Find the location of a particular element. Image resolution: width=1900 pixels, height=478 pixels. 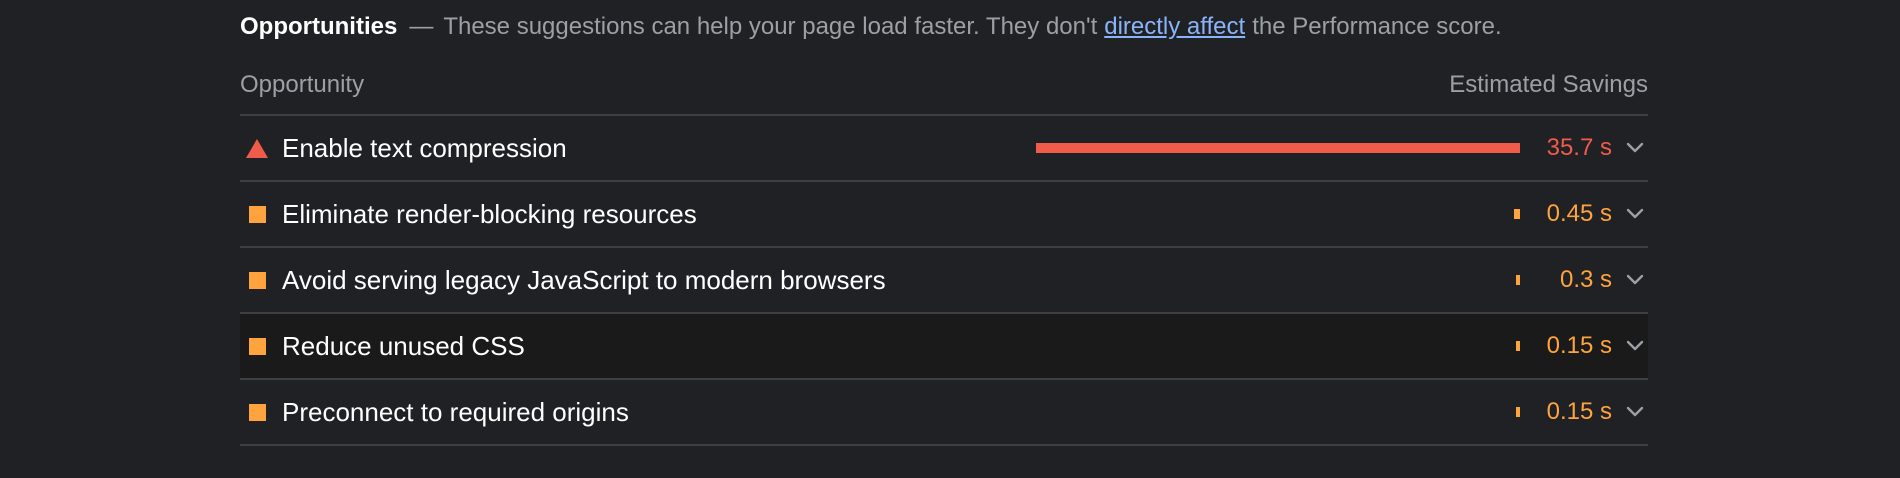

section-title: Opportunities is located at coordinates (319, 26).